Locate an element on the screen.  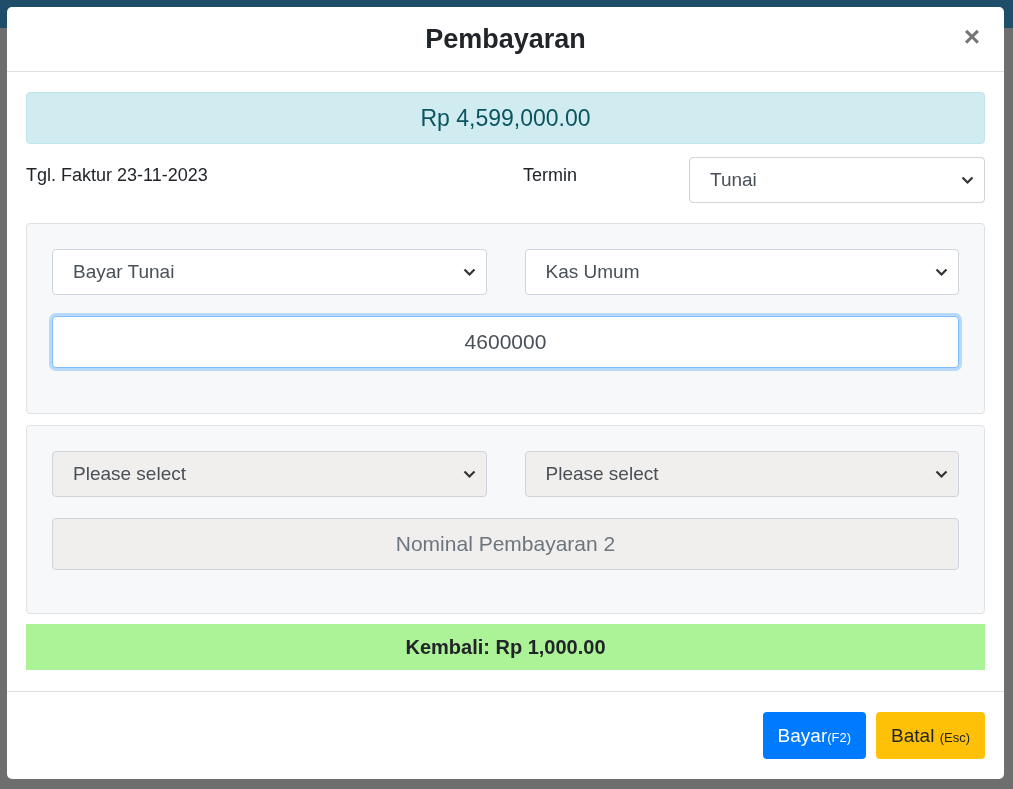
pay-button: Bayar(F2) is located at coordinates (814, 735).